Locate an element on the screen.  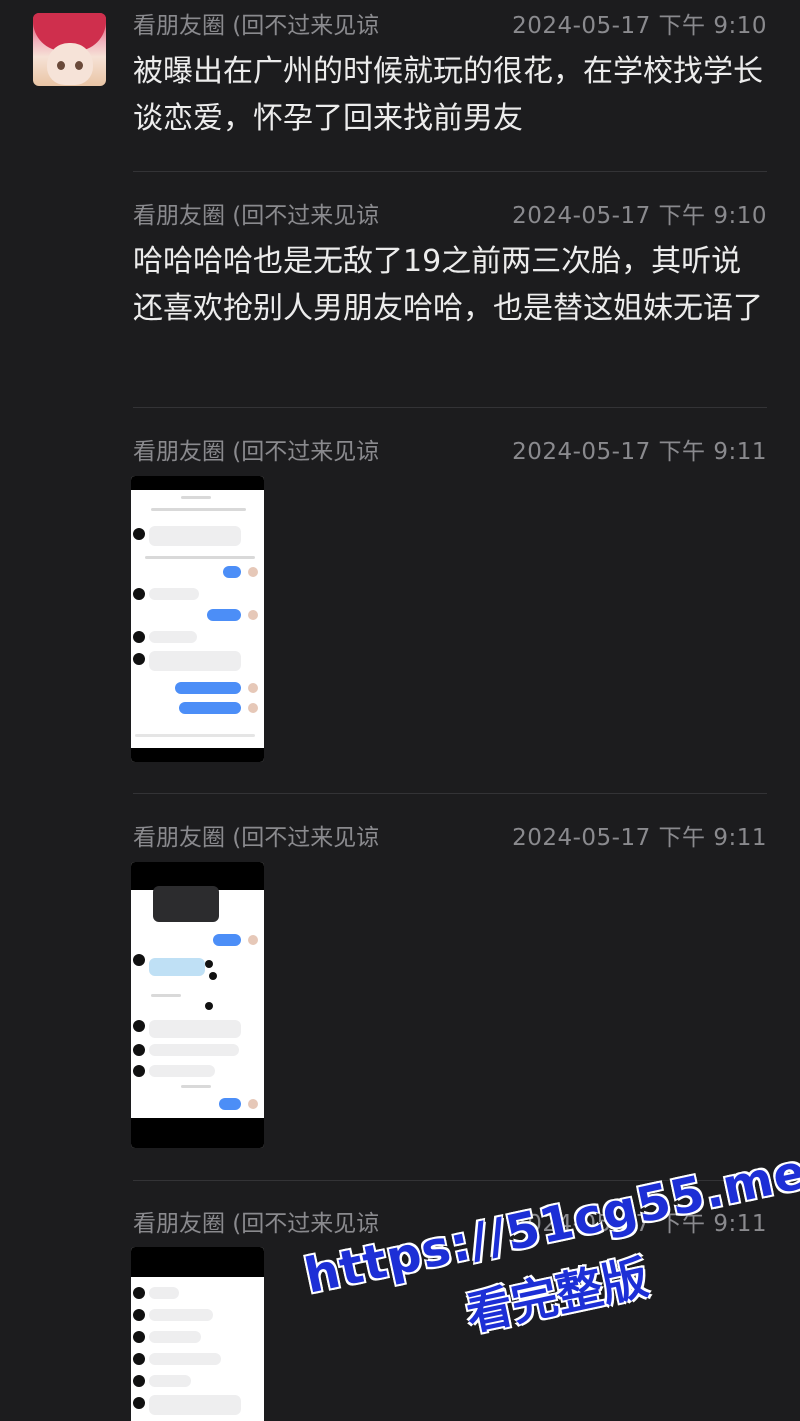
message-4: 看朋友圈 (回不过来见谅 2024-05-17 下午 9:11 is located at coordinates (450, 835).